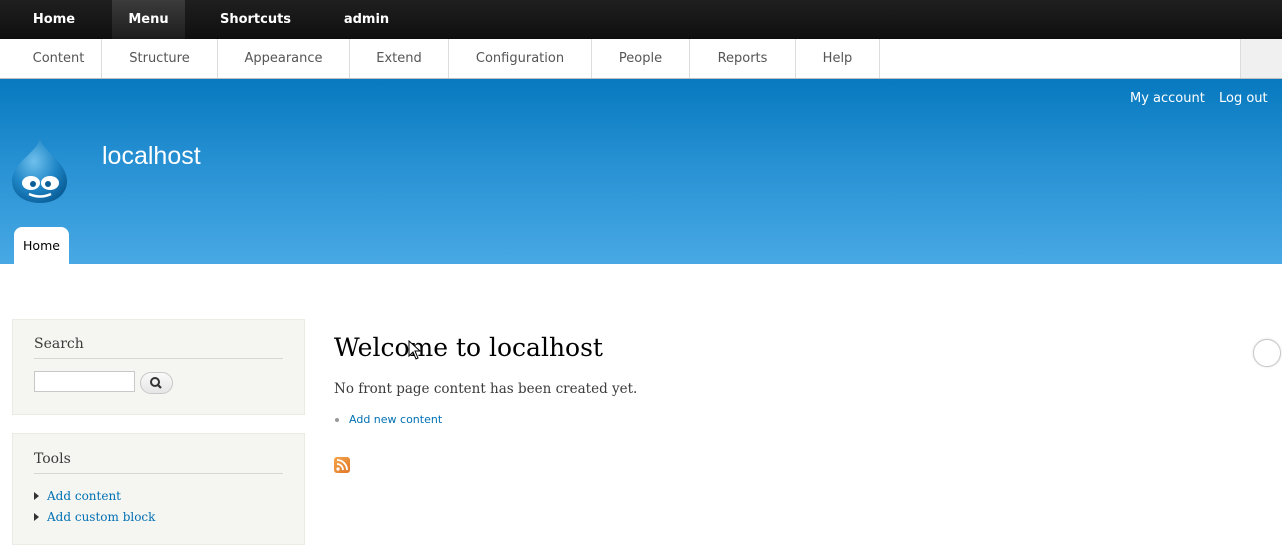 This screenshot has height=553, width=1282. What do you see at coordinates (468, 347) in the screenshot?
I see `page-title: Welcome to localhost` at bounding box center [468, 347].